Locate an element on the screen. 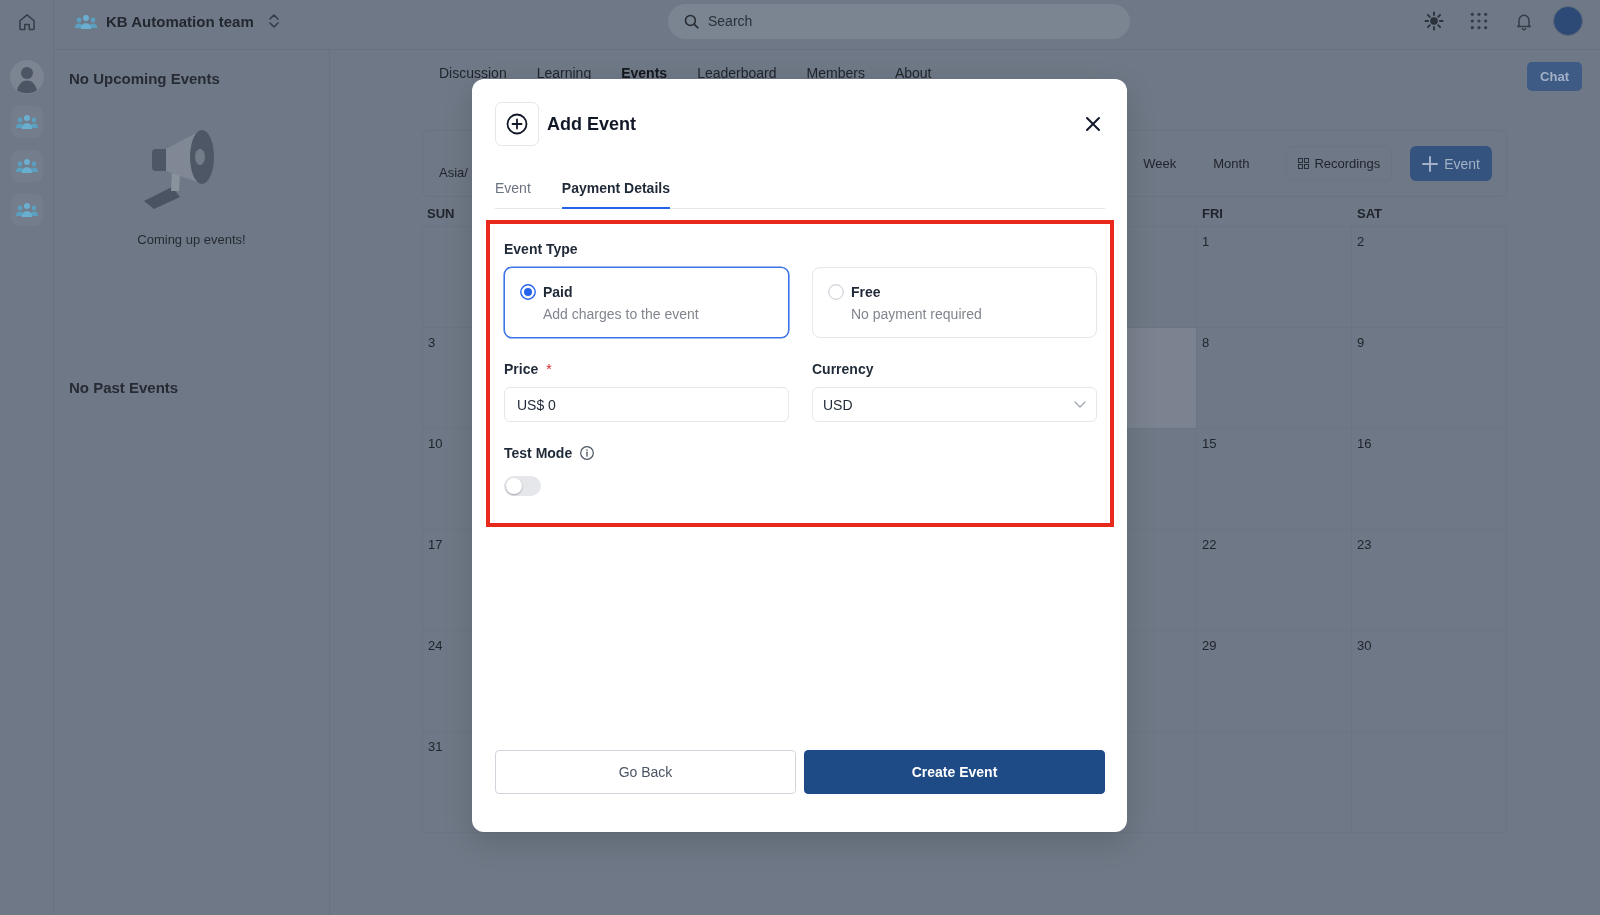 The width and height of the screenshot is (1600, 915). go-back-button: Go Back is located at coordinates (645, 772).